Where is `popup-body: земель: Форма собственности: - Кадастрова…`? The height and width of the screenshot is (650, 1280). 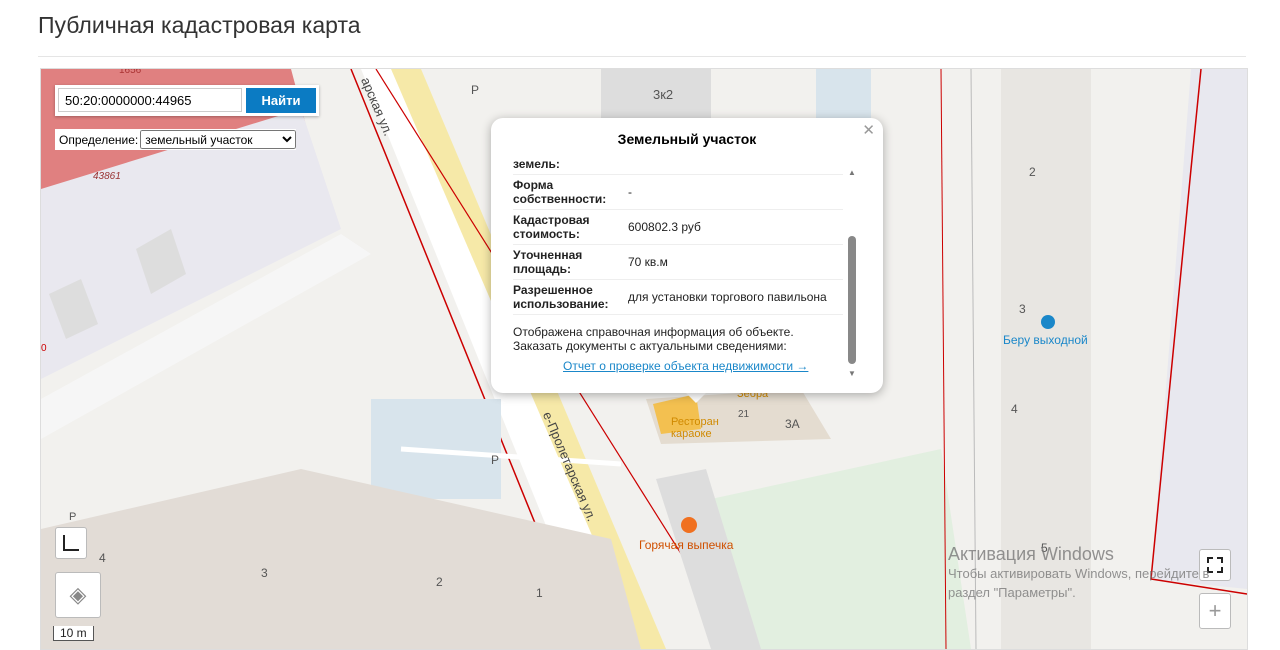 popup-body: земель: Форма собственности: - Кадастрова… is located at coordinates (678, 269).